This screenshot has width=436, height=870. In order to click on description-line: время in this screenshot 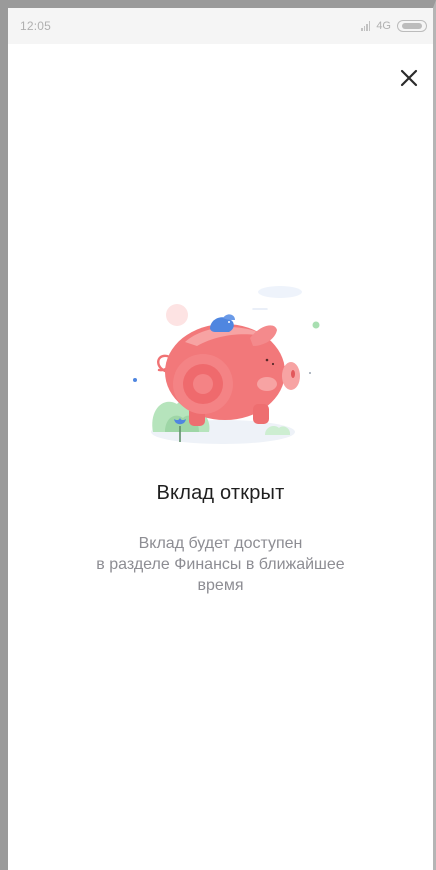, I will do `click(220, 585)`.